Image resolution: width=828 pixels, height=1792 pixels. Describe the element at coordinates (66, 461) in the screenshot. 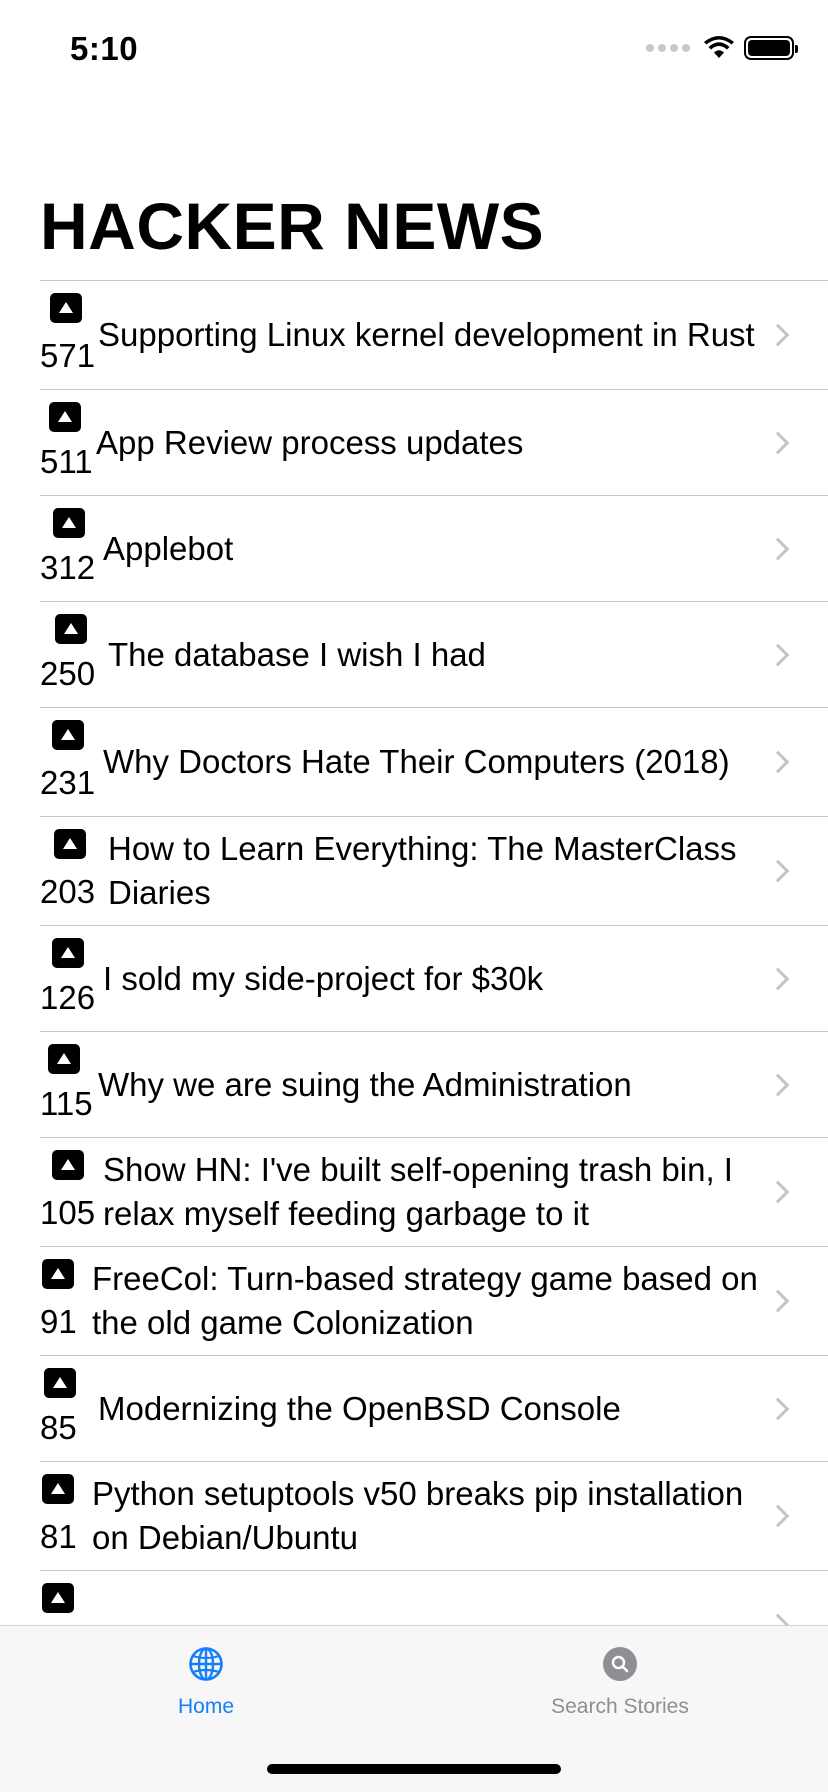

I see `score: 511` at that location.